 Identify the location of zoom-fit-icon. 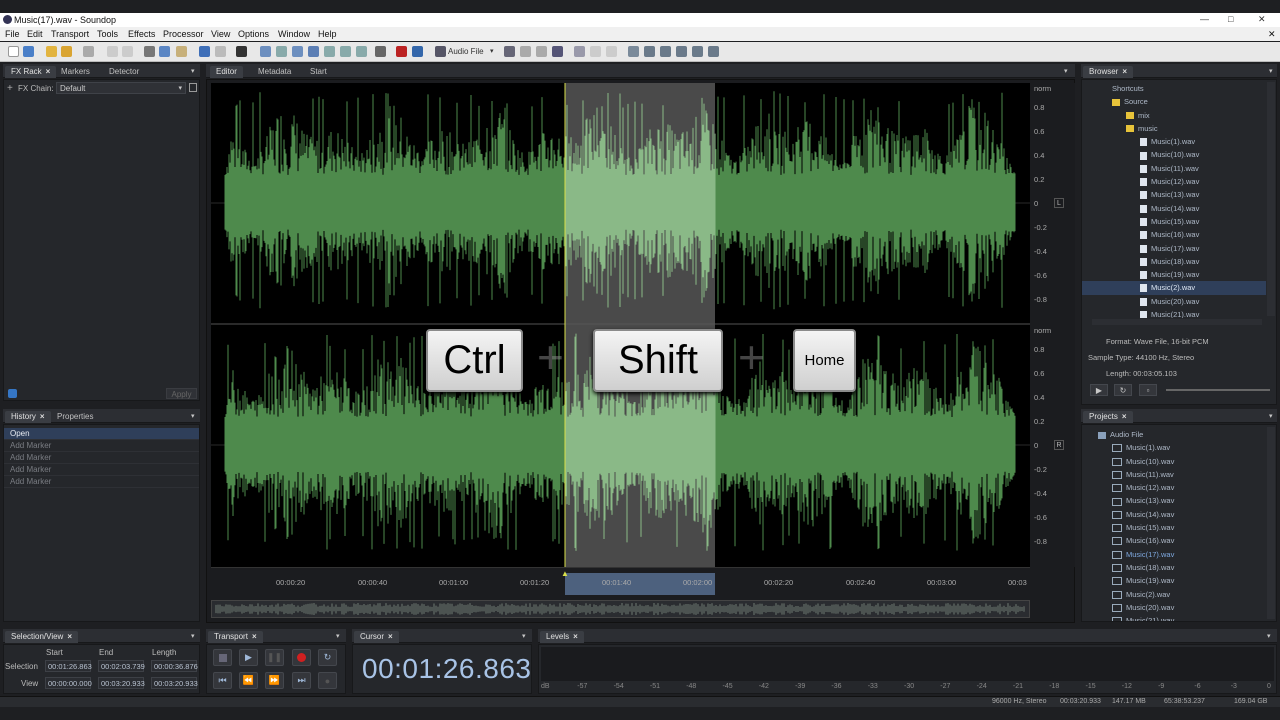
(313, 51).